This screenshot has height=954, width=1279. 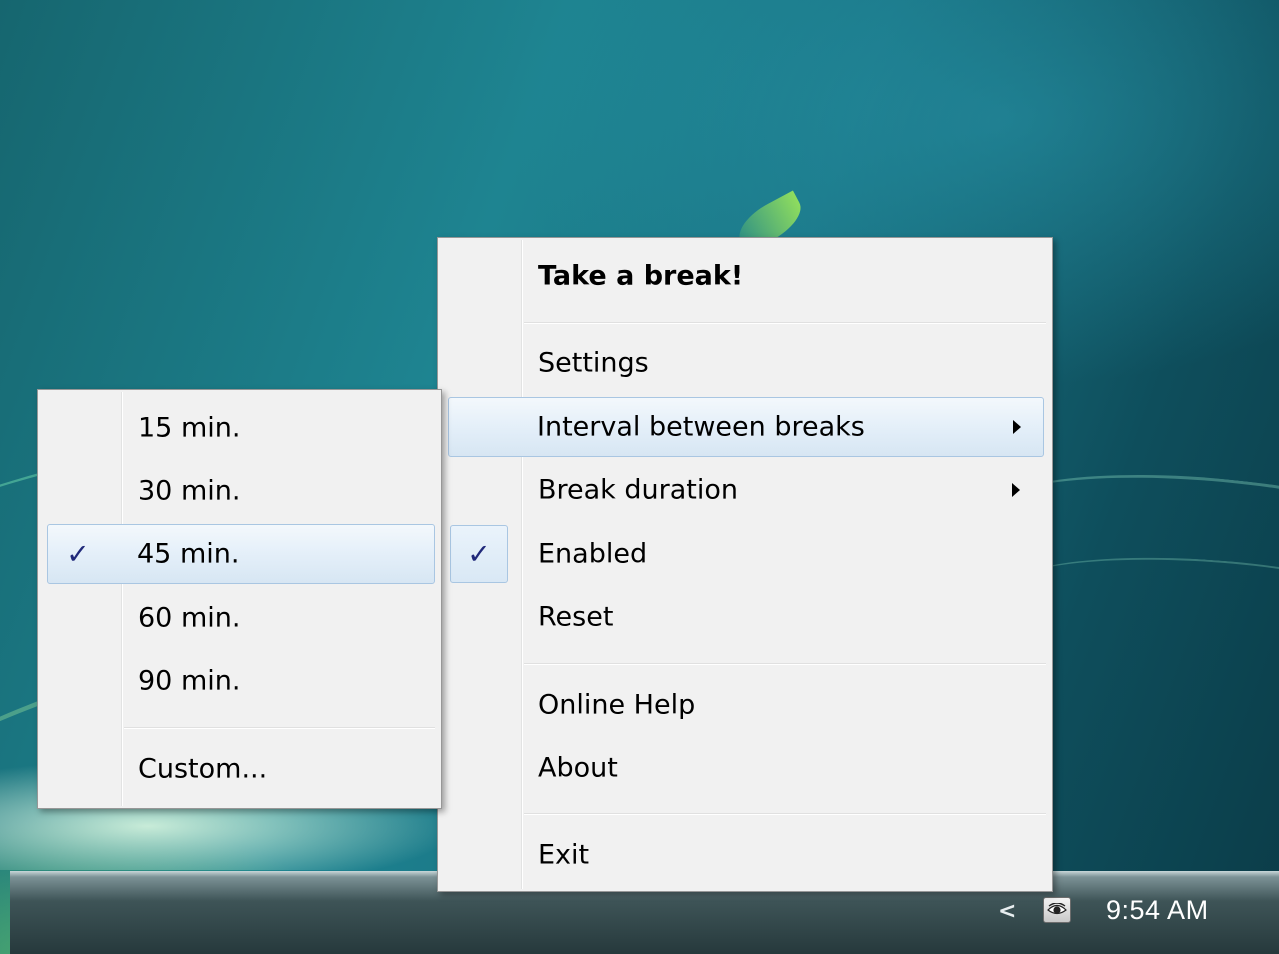 What do you see at coordinates (745, 276) in the screenshot?
I see `menu-item-take-a-break: Take a break!` at bounding box center [745, 276].